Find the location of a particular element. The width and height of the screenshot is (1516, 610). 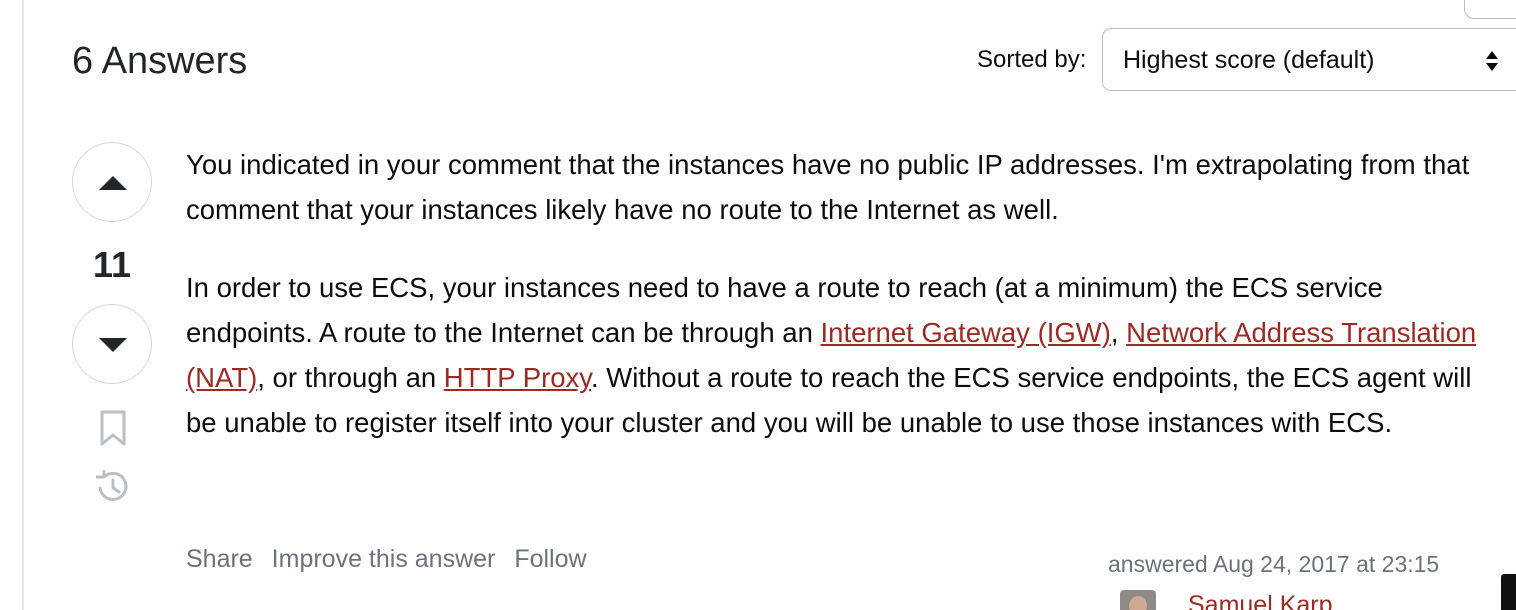

sort-select: Highest score (default) is located at coordinates (1309, 59).